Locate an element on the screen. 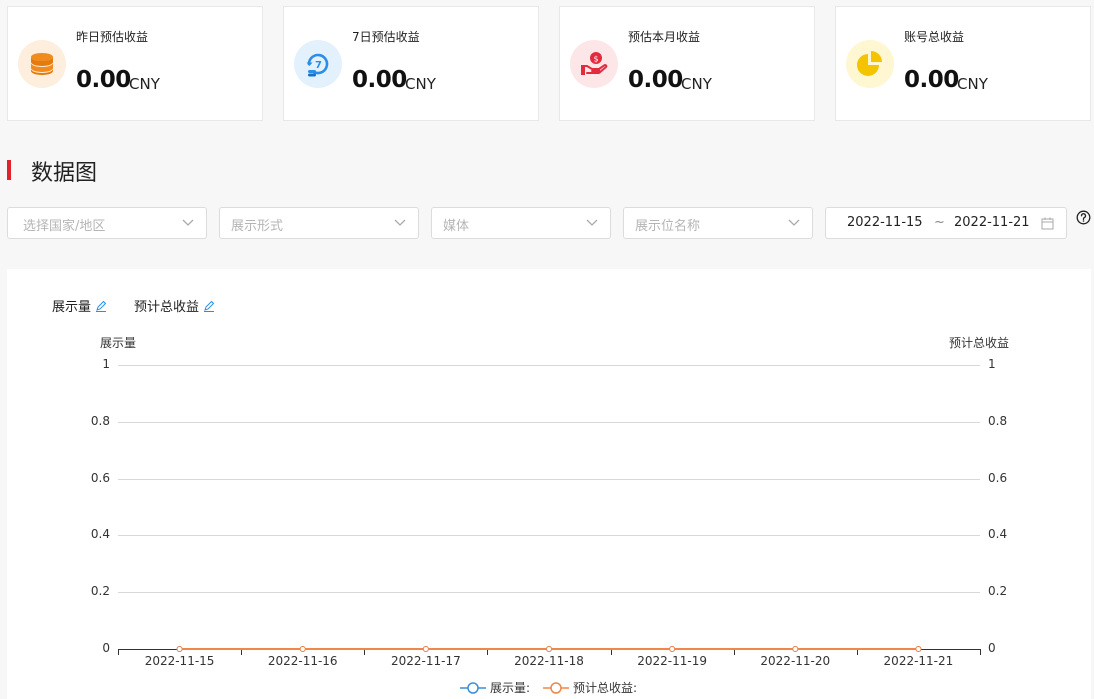 This screenshot has height=699, width=1094. placement-select: 展示位名称 is located at coordinates (718, 223).